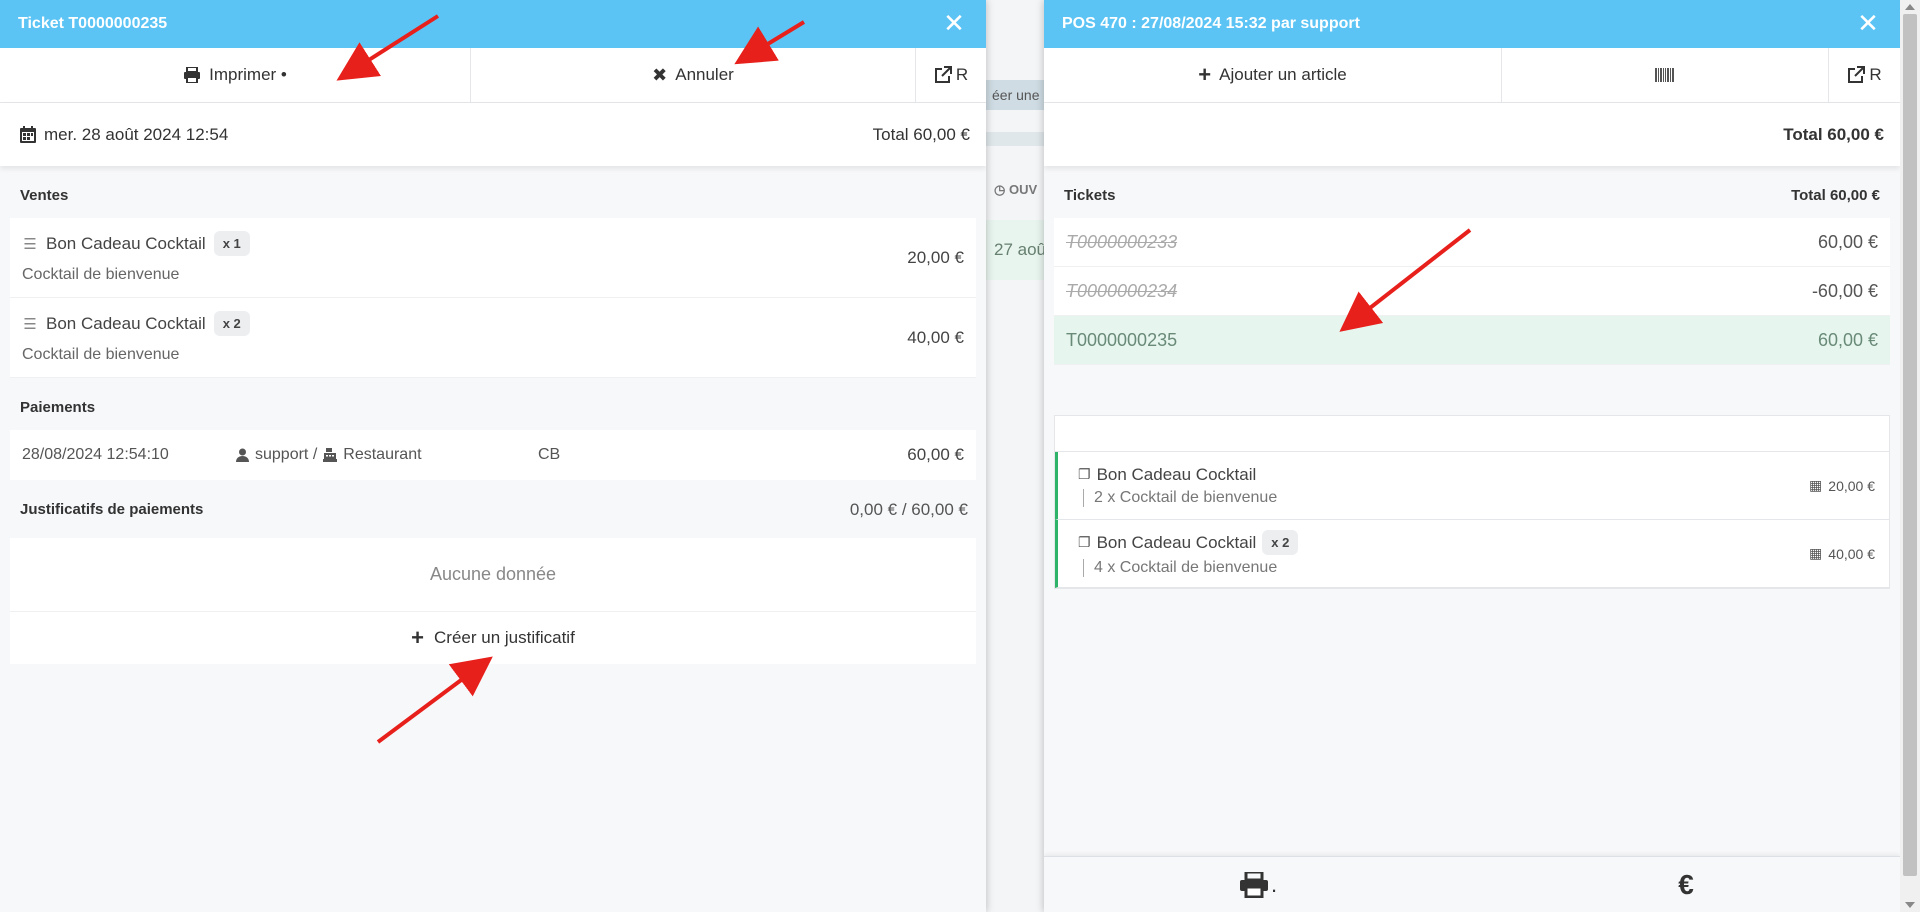  I want to click on window-scrollbar, so click(1910, 456).